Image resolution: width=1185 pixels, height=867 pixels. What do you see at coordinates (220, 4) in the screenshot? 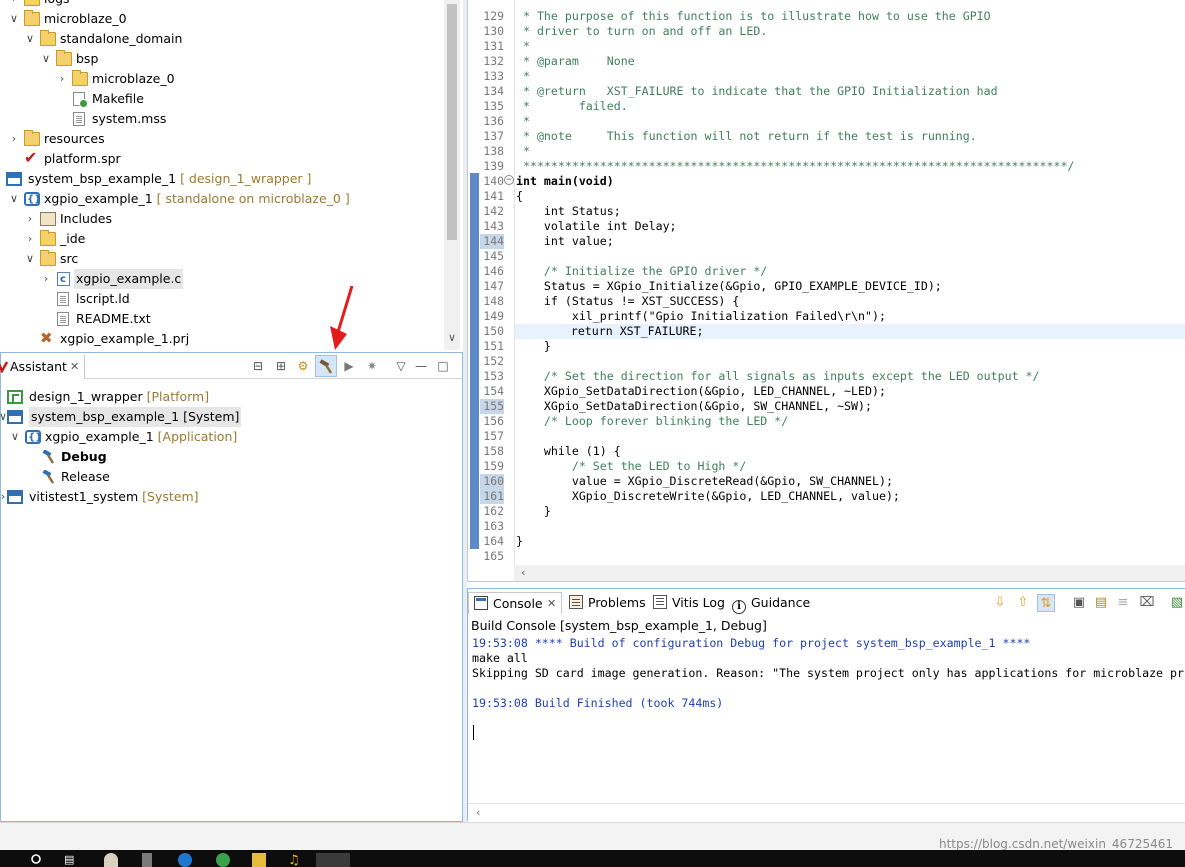
I see `tree-item-logs: › logs` at bounding box center [220, 4].